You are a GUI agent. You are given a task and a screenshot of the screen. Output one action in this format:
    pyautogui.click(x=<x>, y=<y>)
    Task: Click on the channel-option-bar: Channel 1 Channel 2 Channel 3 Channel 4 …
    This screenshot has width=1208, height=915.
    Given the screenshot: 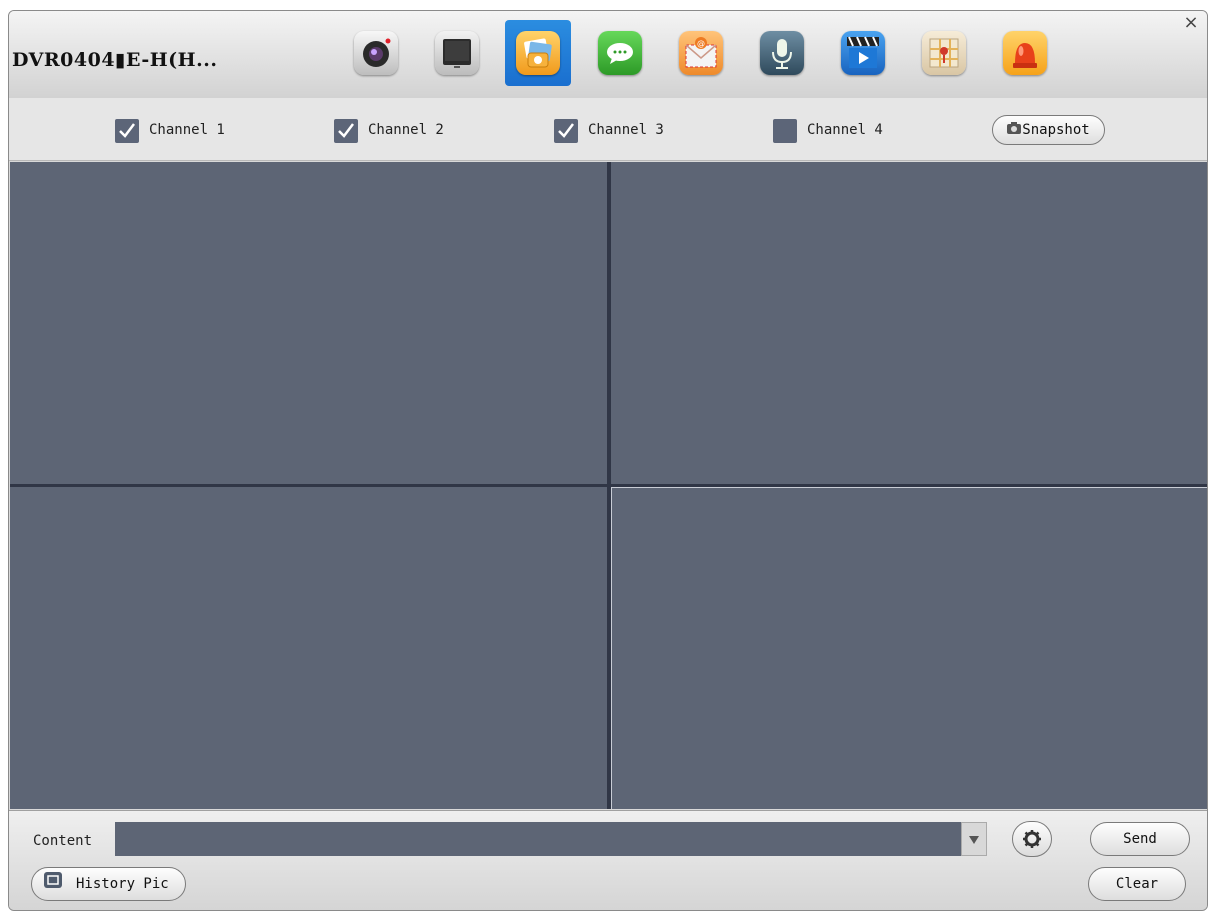 What is the action you would take?
    pyautogui.click(x=608, y=129)
    